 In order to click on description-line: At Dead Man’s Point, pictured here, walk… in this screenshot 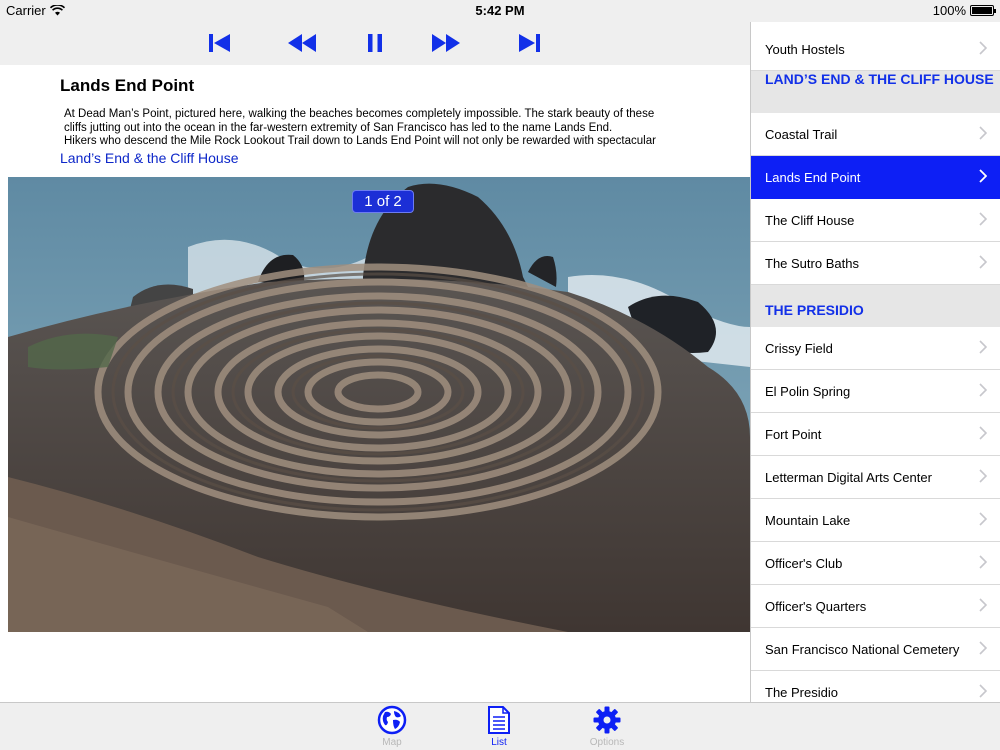, I will do `click(359, 114)`.